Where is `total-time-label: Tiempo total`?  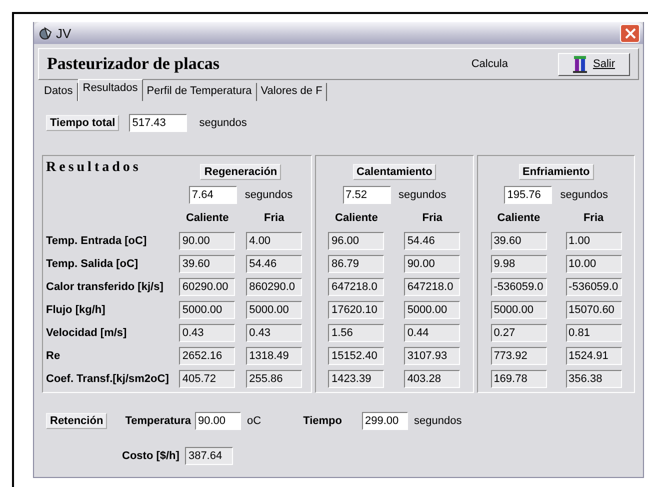 total-time-label: Tiempo total is located at coordinates (83, 123).